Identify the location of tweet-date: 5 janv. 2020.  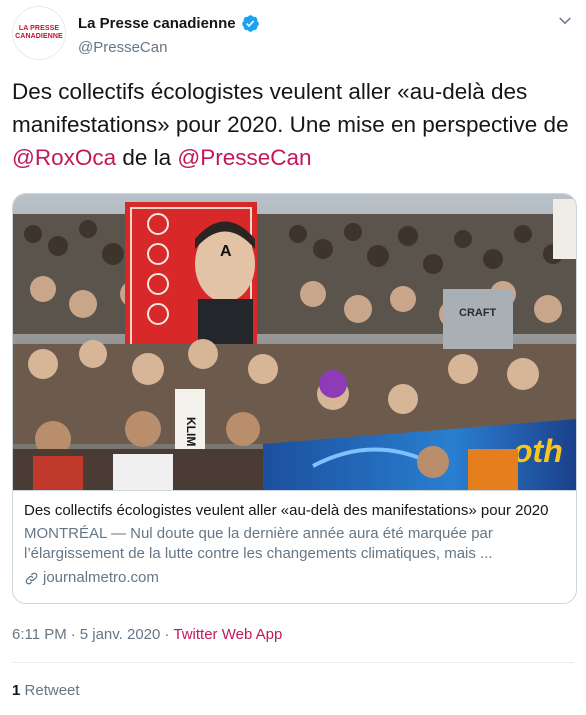
(120, 634).